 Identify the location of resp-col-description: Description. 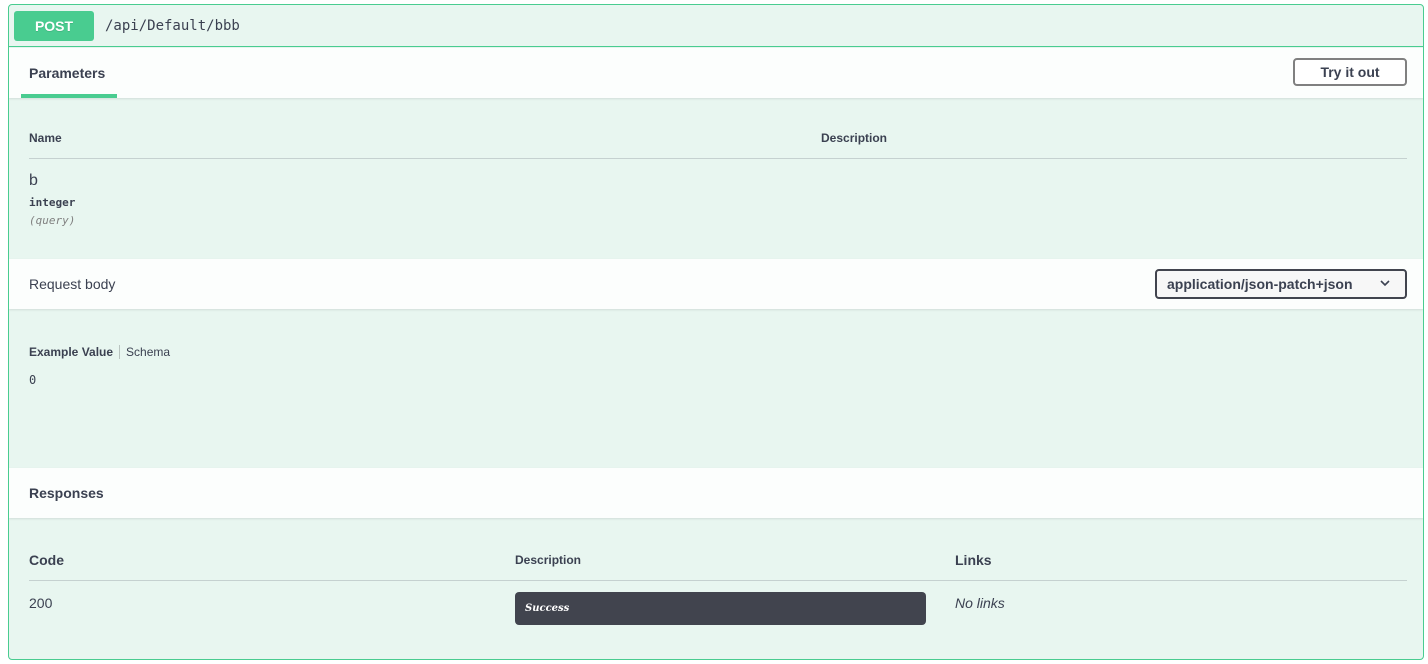
(548, 560).